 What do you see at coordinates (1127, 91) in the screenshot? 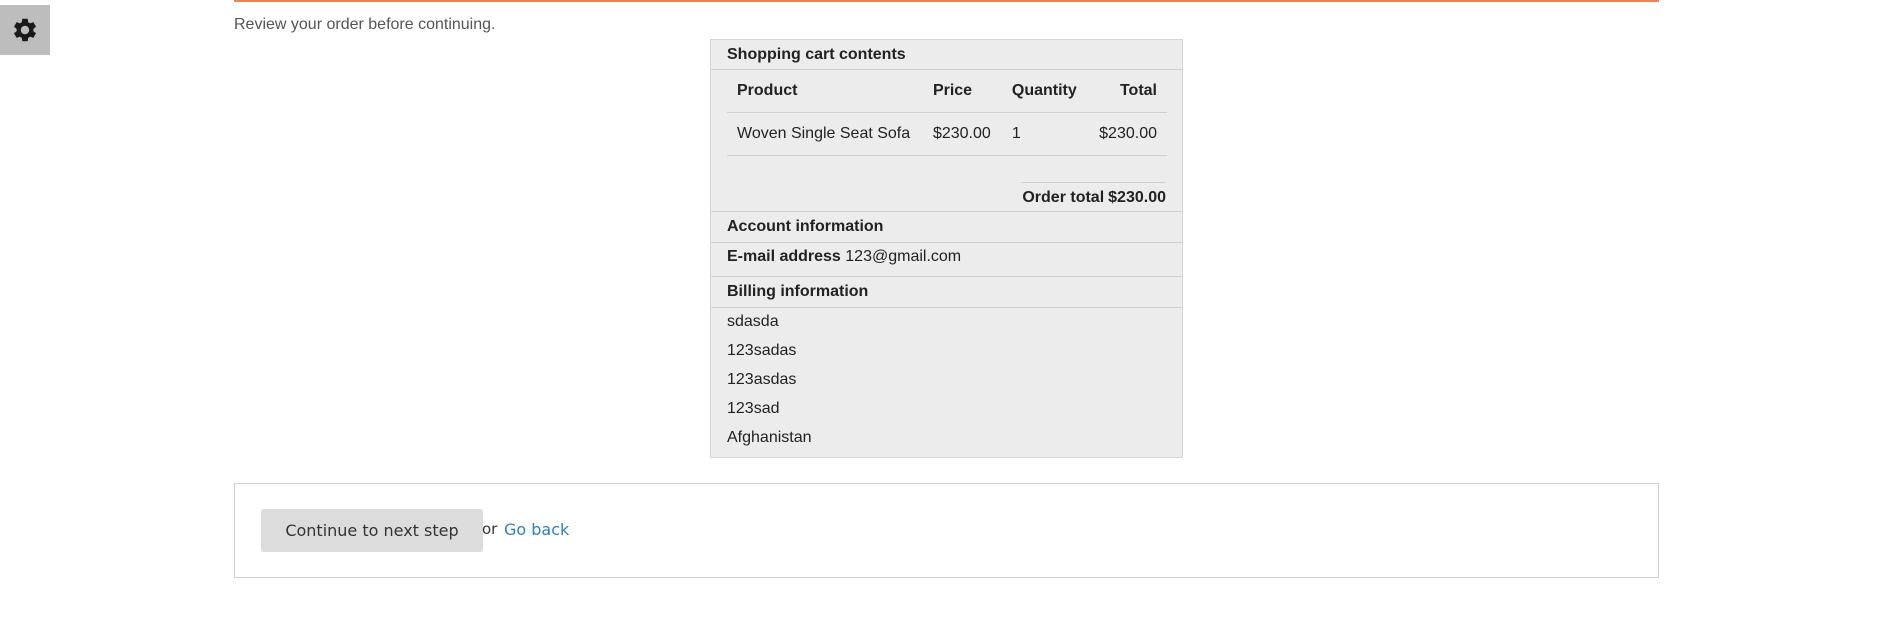
I see `header-total: Total` at bounding box center [1127, 91].